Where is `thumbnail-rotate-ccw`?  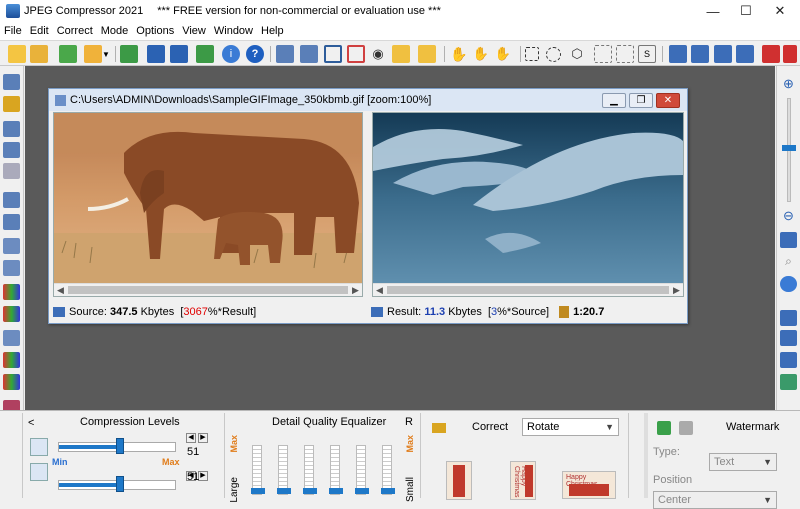
thumbnail-rotate-ccw is located at coordinates (459, 480).